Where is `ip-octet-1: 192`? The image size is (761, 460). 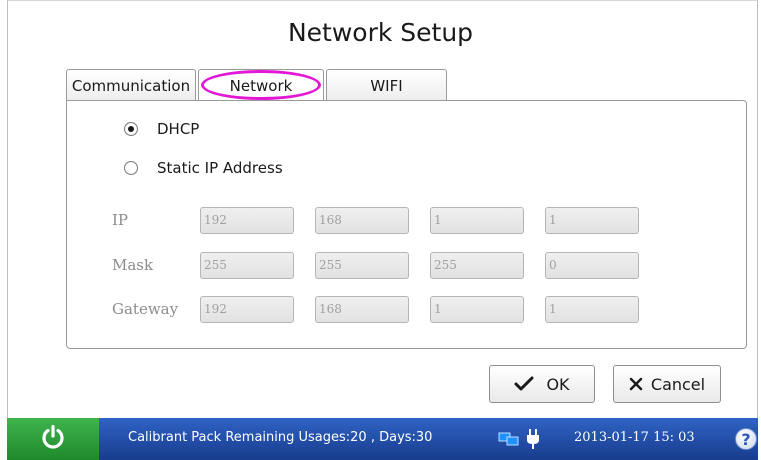 ip-octet-1: 192 is located at coordinates (247, 220).